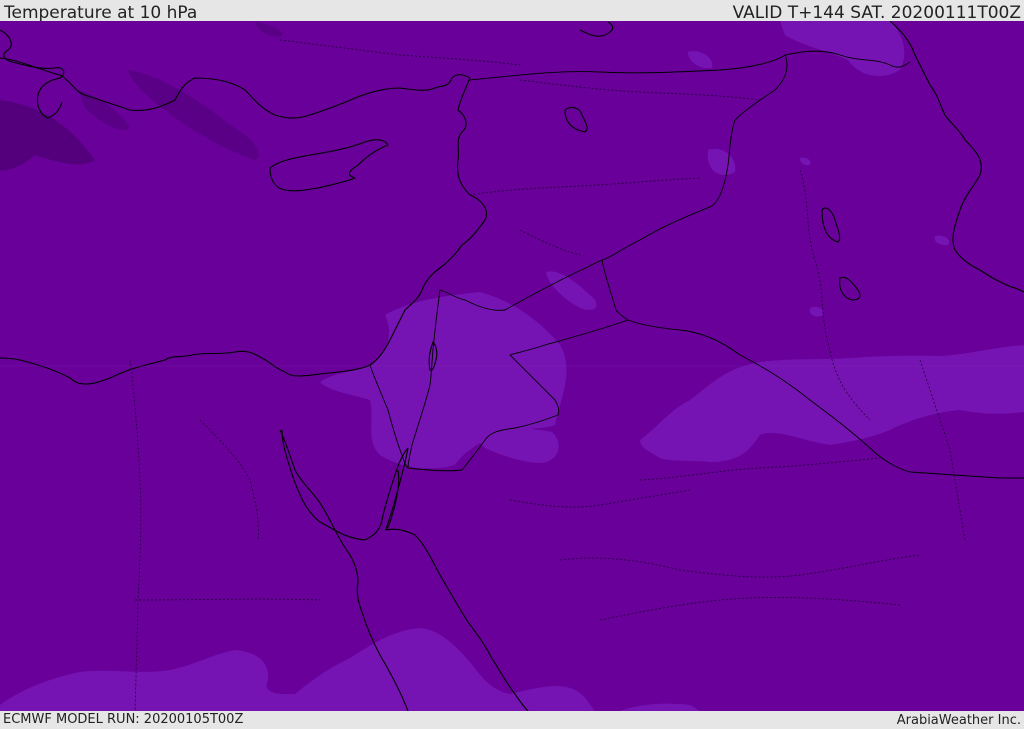 This screenshot has width=1024, height=729. What do you see at coordinates (101, 13) in the screenshot?
I see `map-title: Temperature at 10 hPa` at bounding box center [101, 13].